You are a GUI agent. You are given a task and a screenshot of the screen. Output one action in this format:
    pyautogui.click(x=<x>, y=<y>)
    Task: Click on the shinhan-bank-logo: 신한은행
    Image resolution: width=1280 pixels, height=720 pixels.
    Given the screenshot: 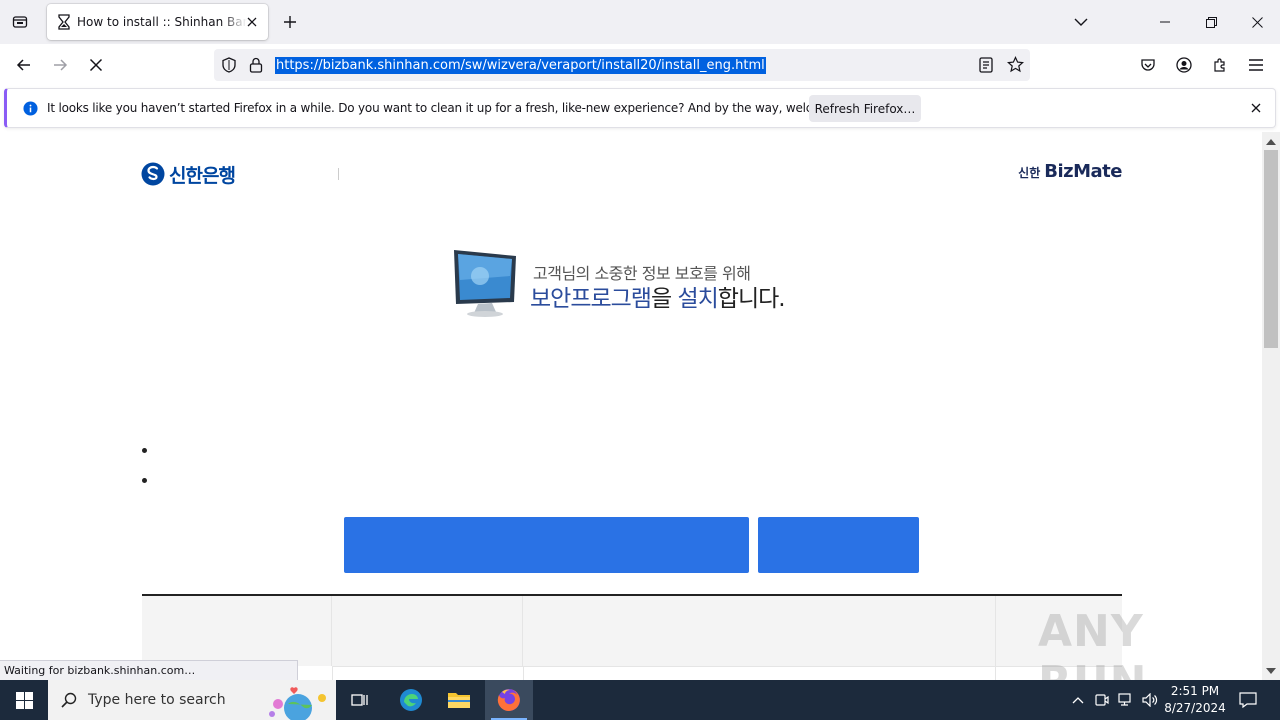 What is the action you would take?
    pyautogui.click(x=188, y=174)
    